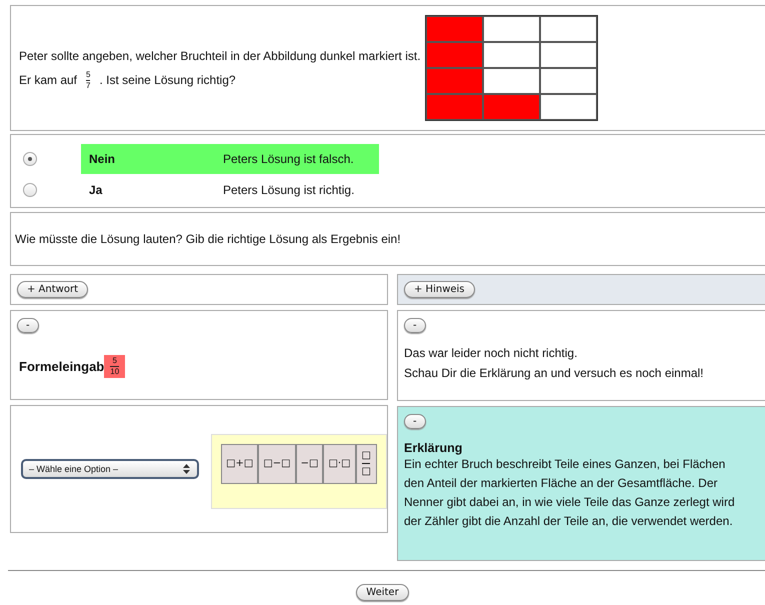 The image size is (765, 605). Describe the element at coordinates (187, 469) in the screenshot. I see `stepper-icon` at that location.